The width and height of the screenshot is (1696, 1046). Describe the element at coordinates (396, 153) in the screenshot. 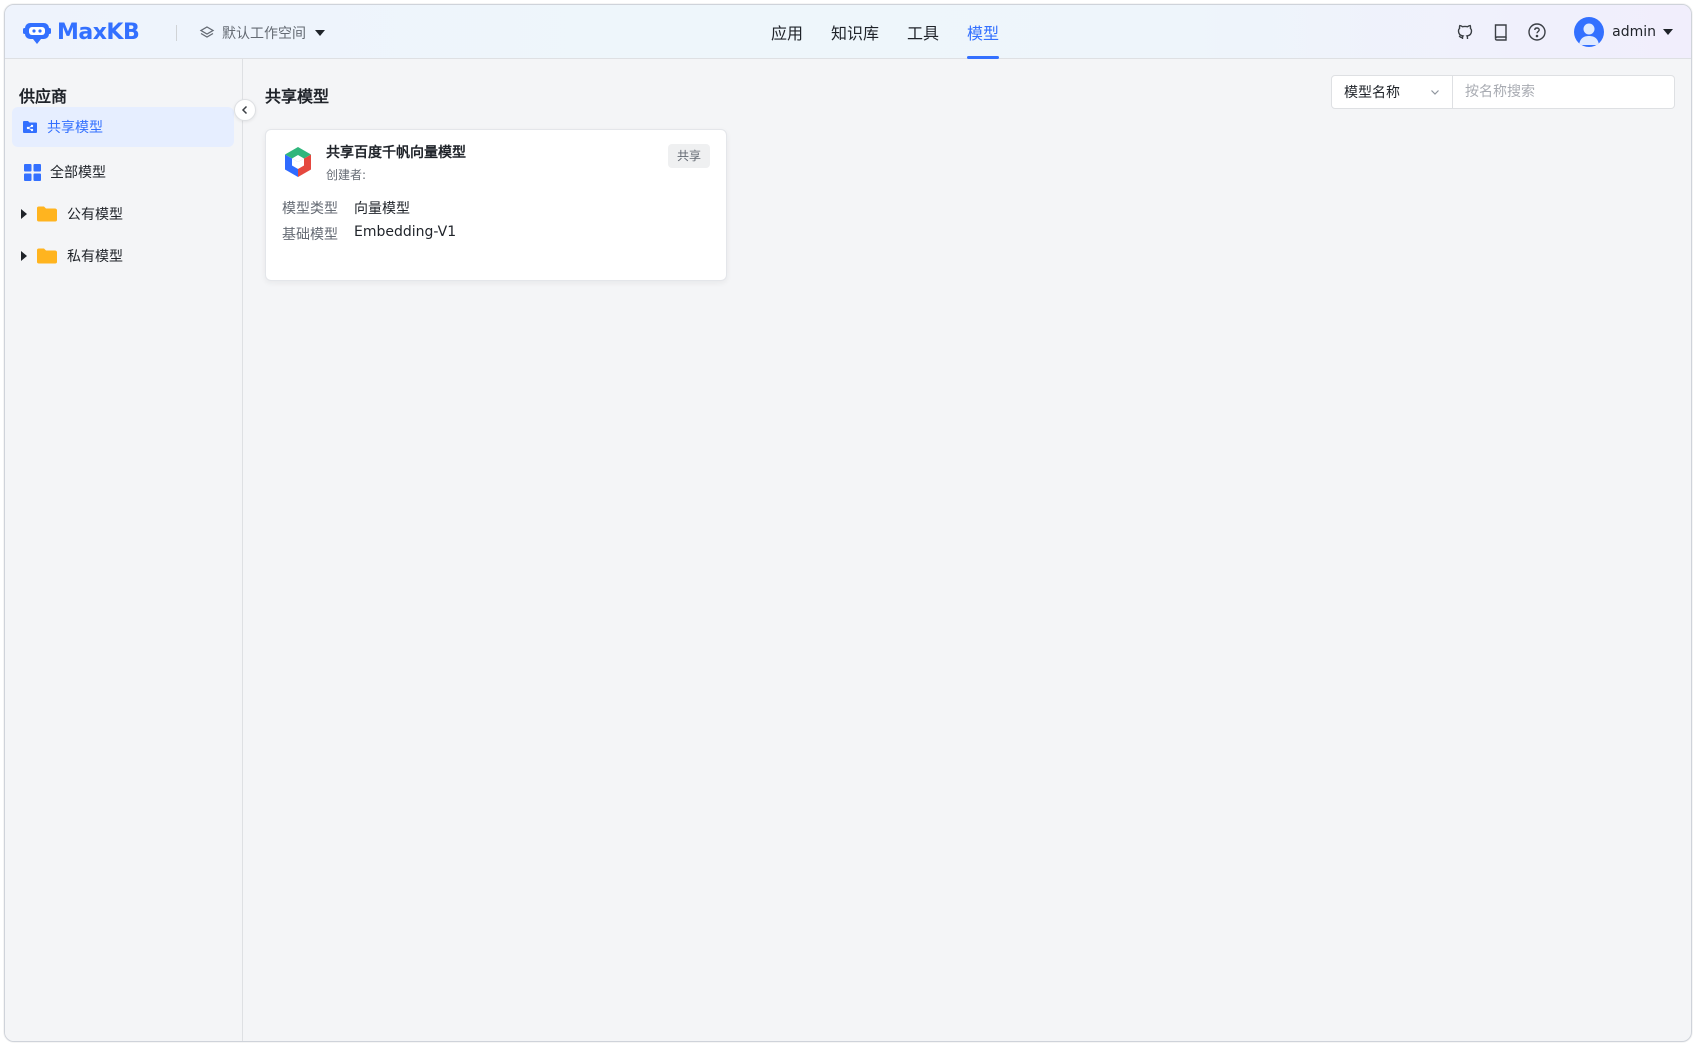

I see `model-name: 共享百度千帆向量模型` at that location.